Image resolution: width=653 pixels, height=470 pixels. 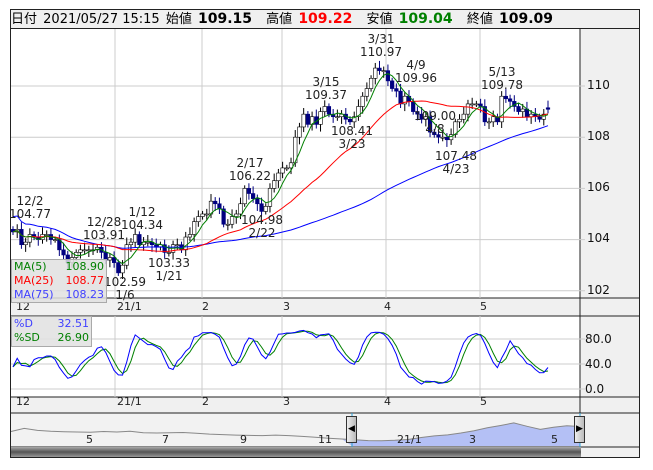 What do you see at coordinates (381, 45) in the screenshot?
I see `annotation-3-31: 3/31 110.97` at bounding box center [381, 45].